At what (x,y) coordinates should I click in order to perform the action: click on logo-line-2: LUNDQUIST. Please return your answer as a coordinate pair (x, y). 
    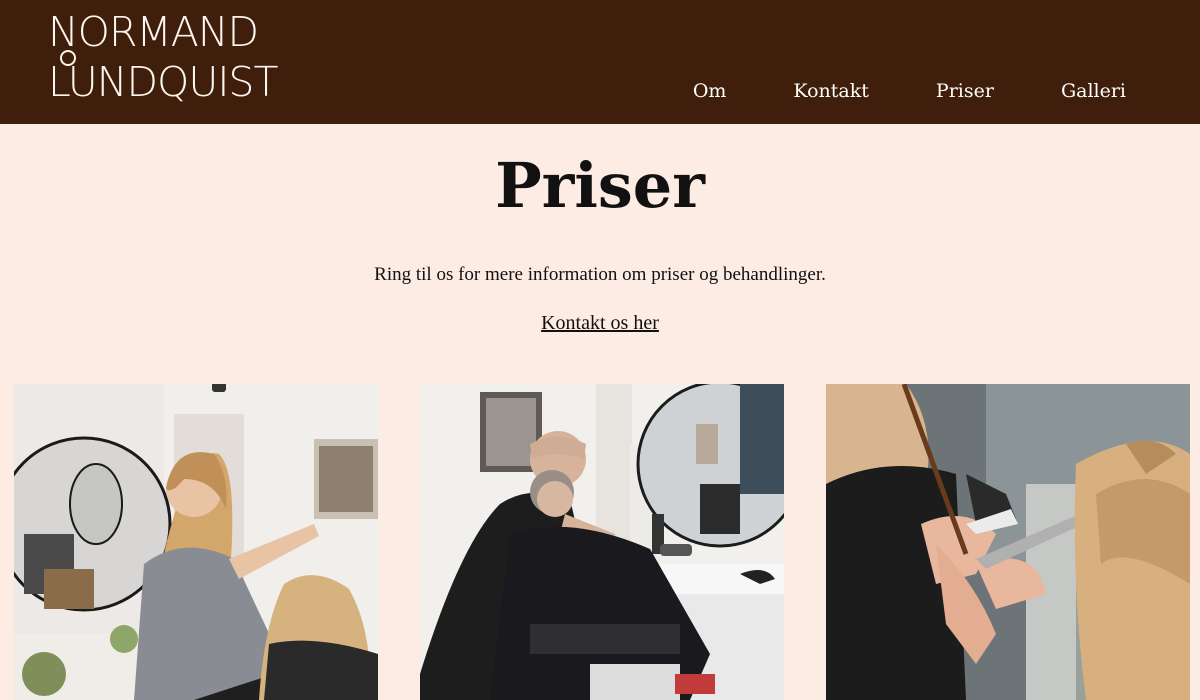
    Looking at the image, I should click on (163, 82).